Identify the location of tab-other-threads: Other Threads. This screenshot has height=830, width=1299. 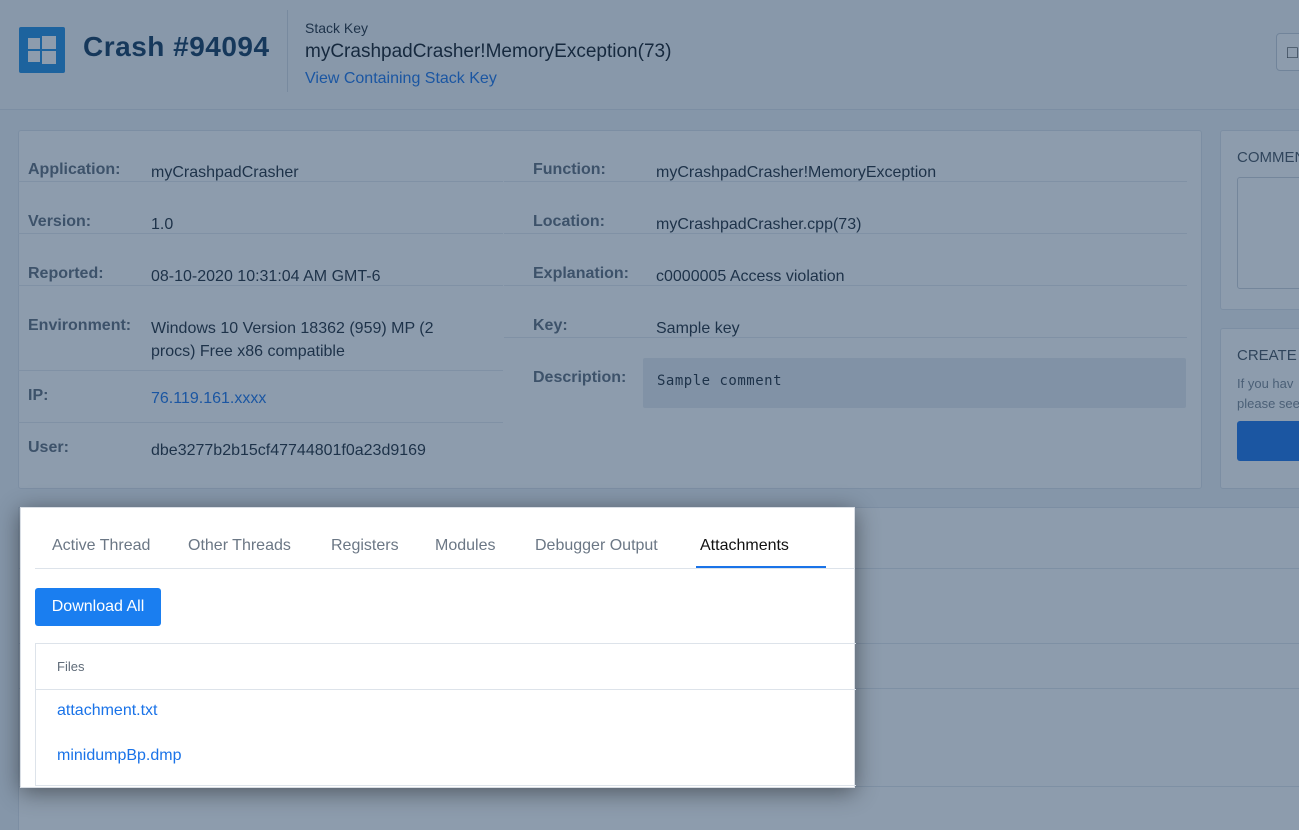
(239, 546).